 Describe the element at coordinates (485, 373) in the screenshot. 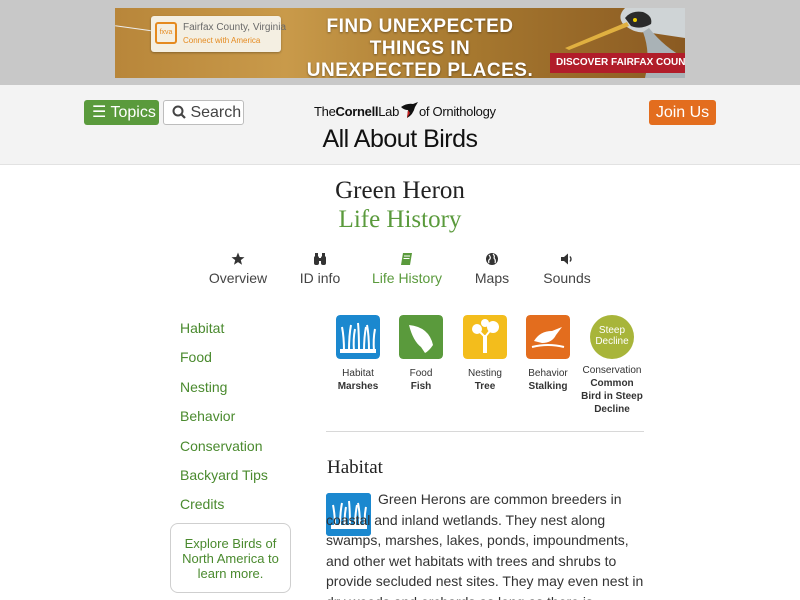

I see `fact-nesting-label: Nesting` at that location.